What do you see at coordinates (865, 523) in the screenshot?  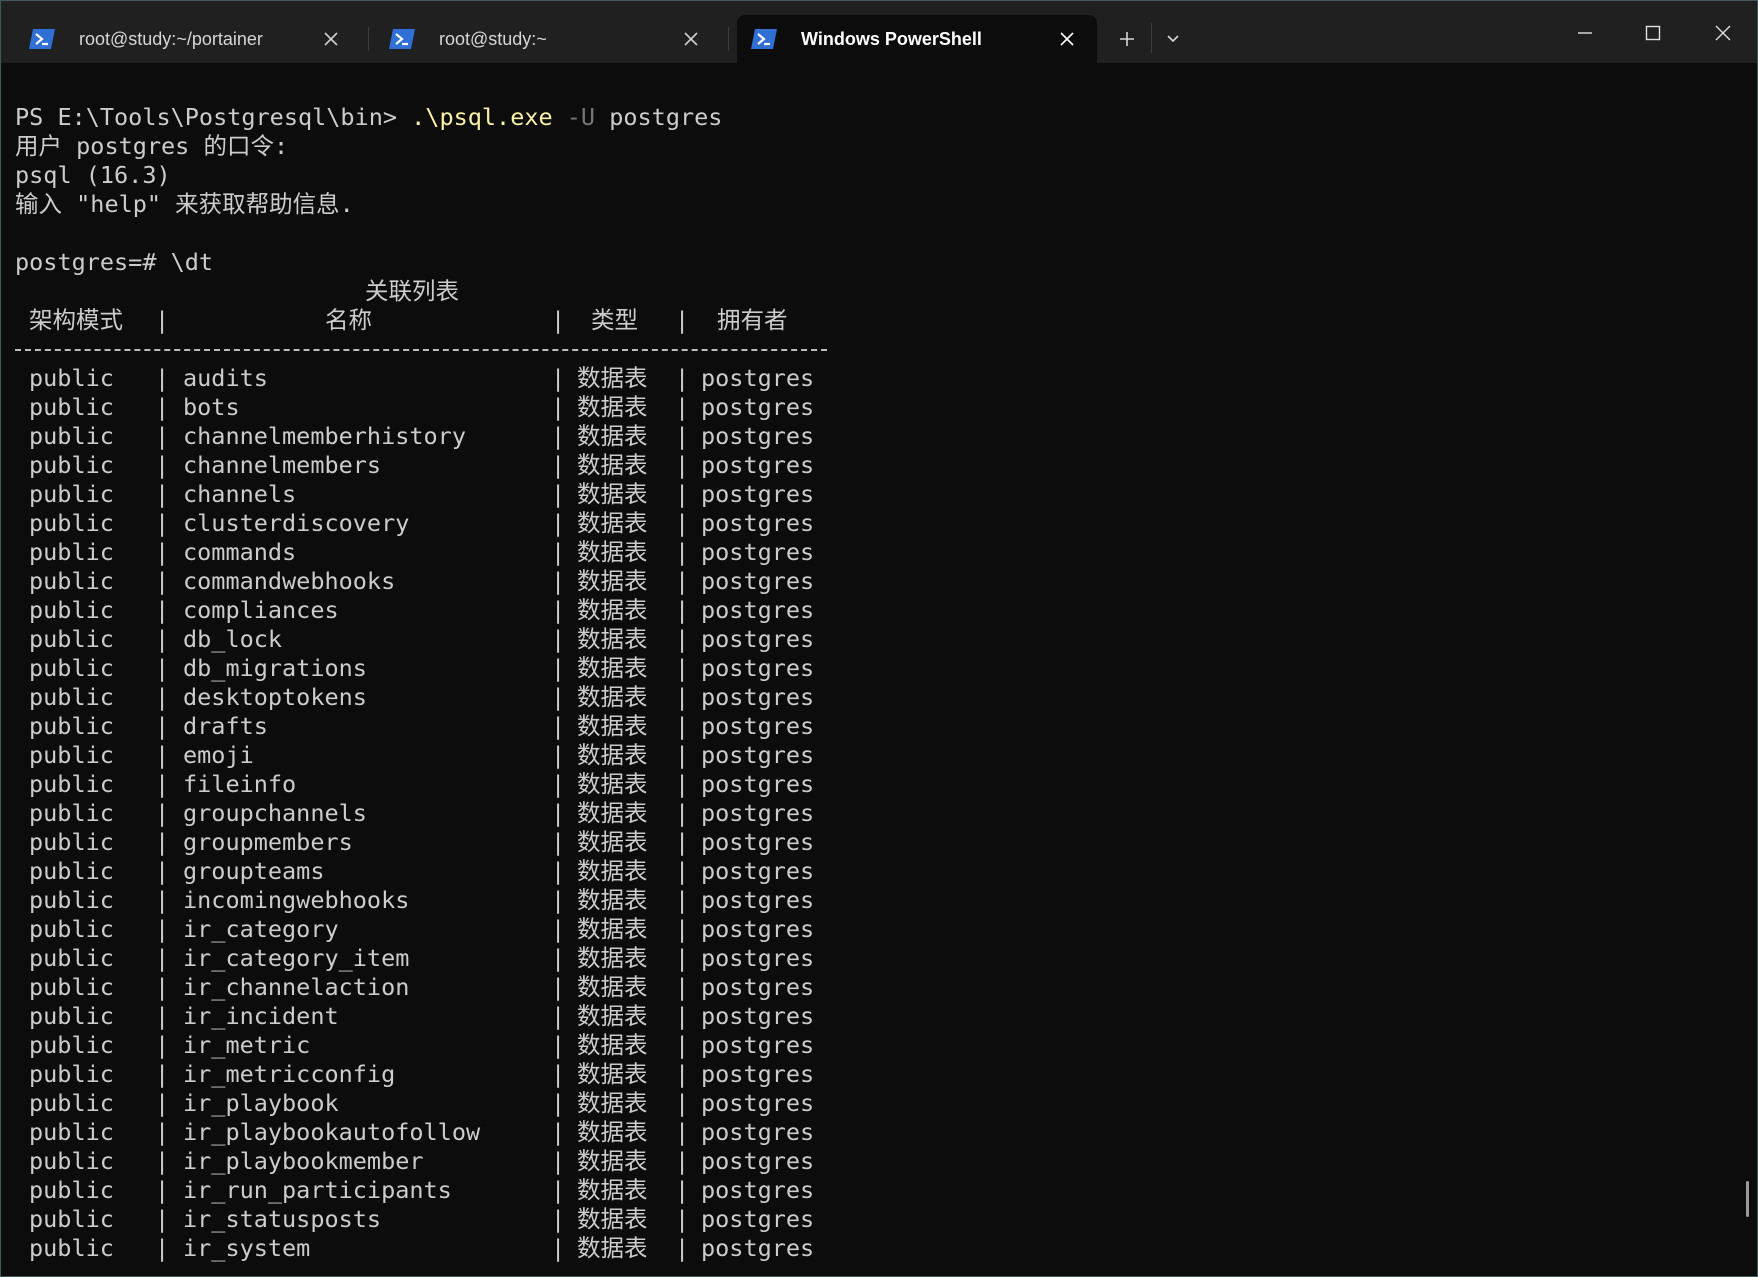 I see `table-row: public | clusterdiscovery | 数据表 | postgres` at bounding box center [865, 523].